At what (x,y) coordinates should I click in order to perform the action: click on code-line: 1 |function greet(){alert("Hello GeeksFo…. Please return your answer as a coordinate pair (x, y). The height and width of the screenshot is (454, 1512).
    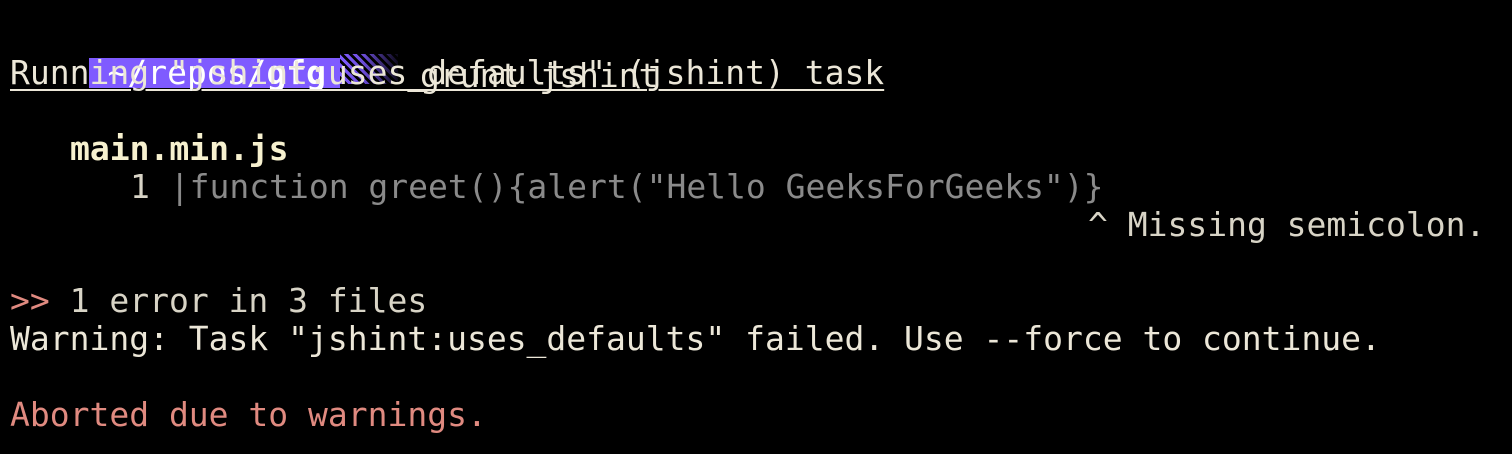
    Looking at the image, I should click on (617, 187).